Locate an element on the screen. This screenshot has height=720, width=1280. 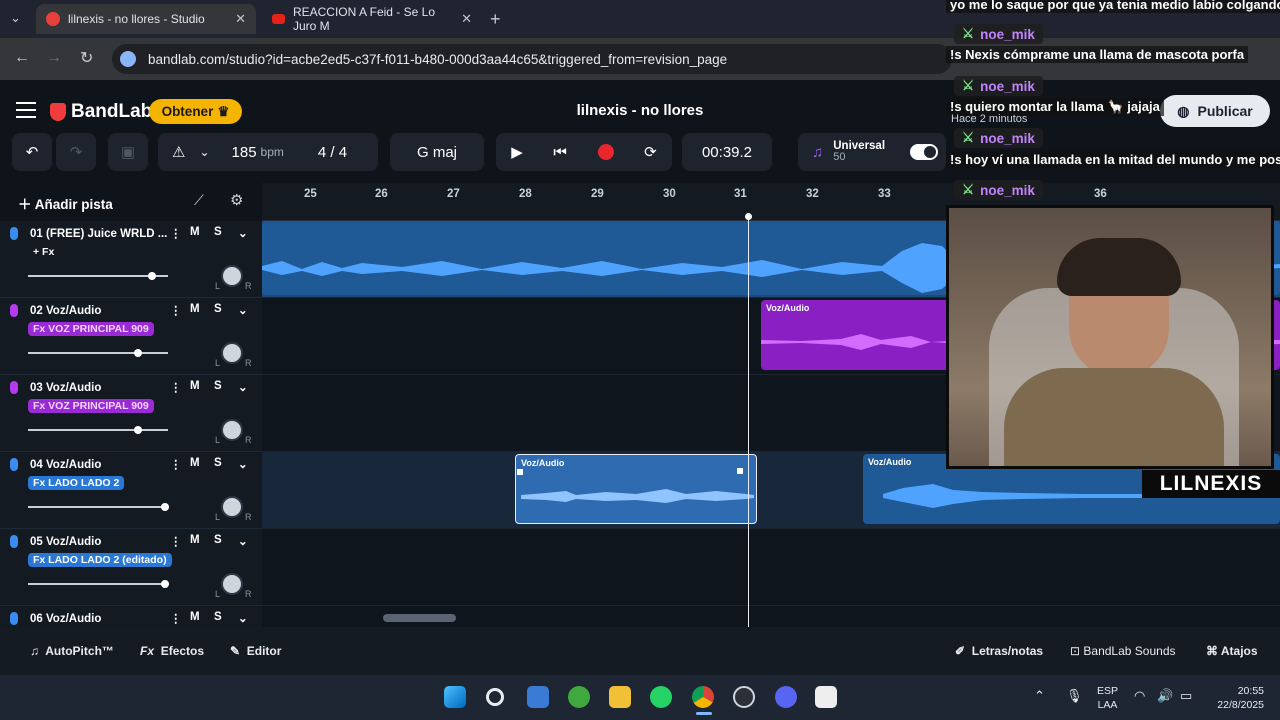
autopitch-button: ♫ AutoPitch™ is located at coordinates (72, 651).